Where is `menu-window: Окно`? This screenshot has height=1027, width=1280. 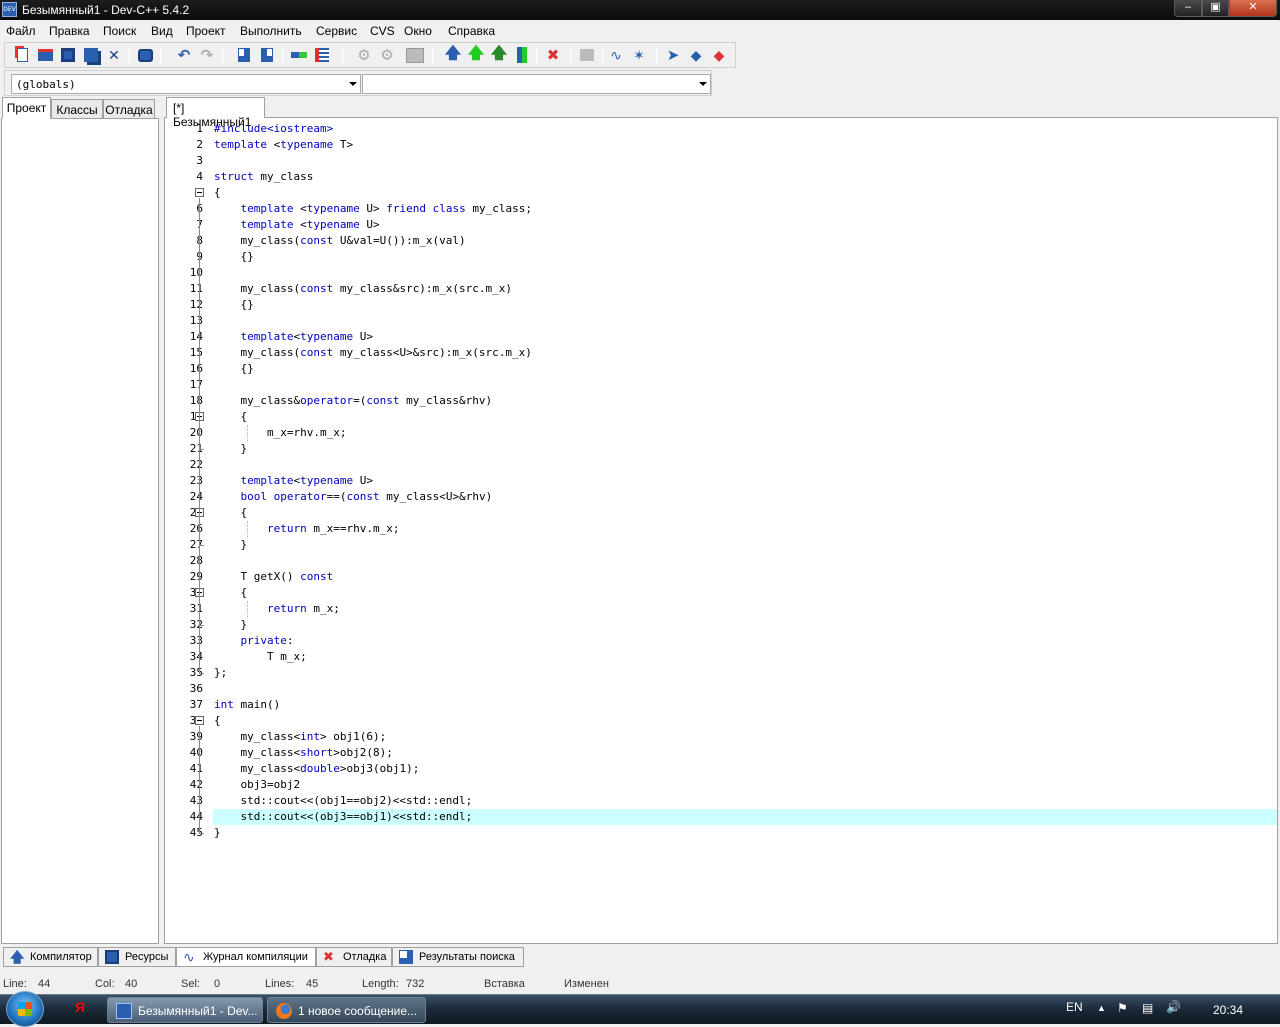
menu-window: Окно is located at coordinates (418, 31).